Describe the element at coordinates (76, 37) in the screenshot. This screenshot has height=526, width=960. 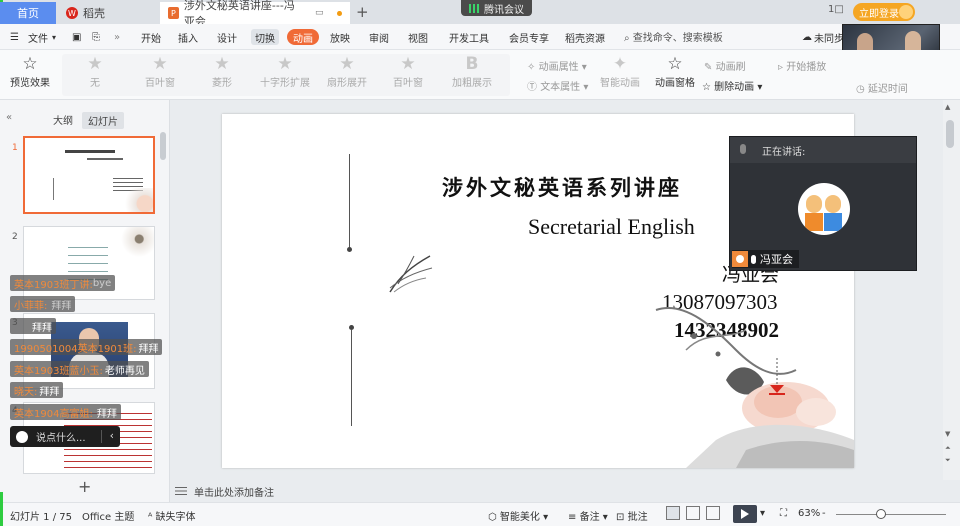
I see `save-icon: ▣` at that location.